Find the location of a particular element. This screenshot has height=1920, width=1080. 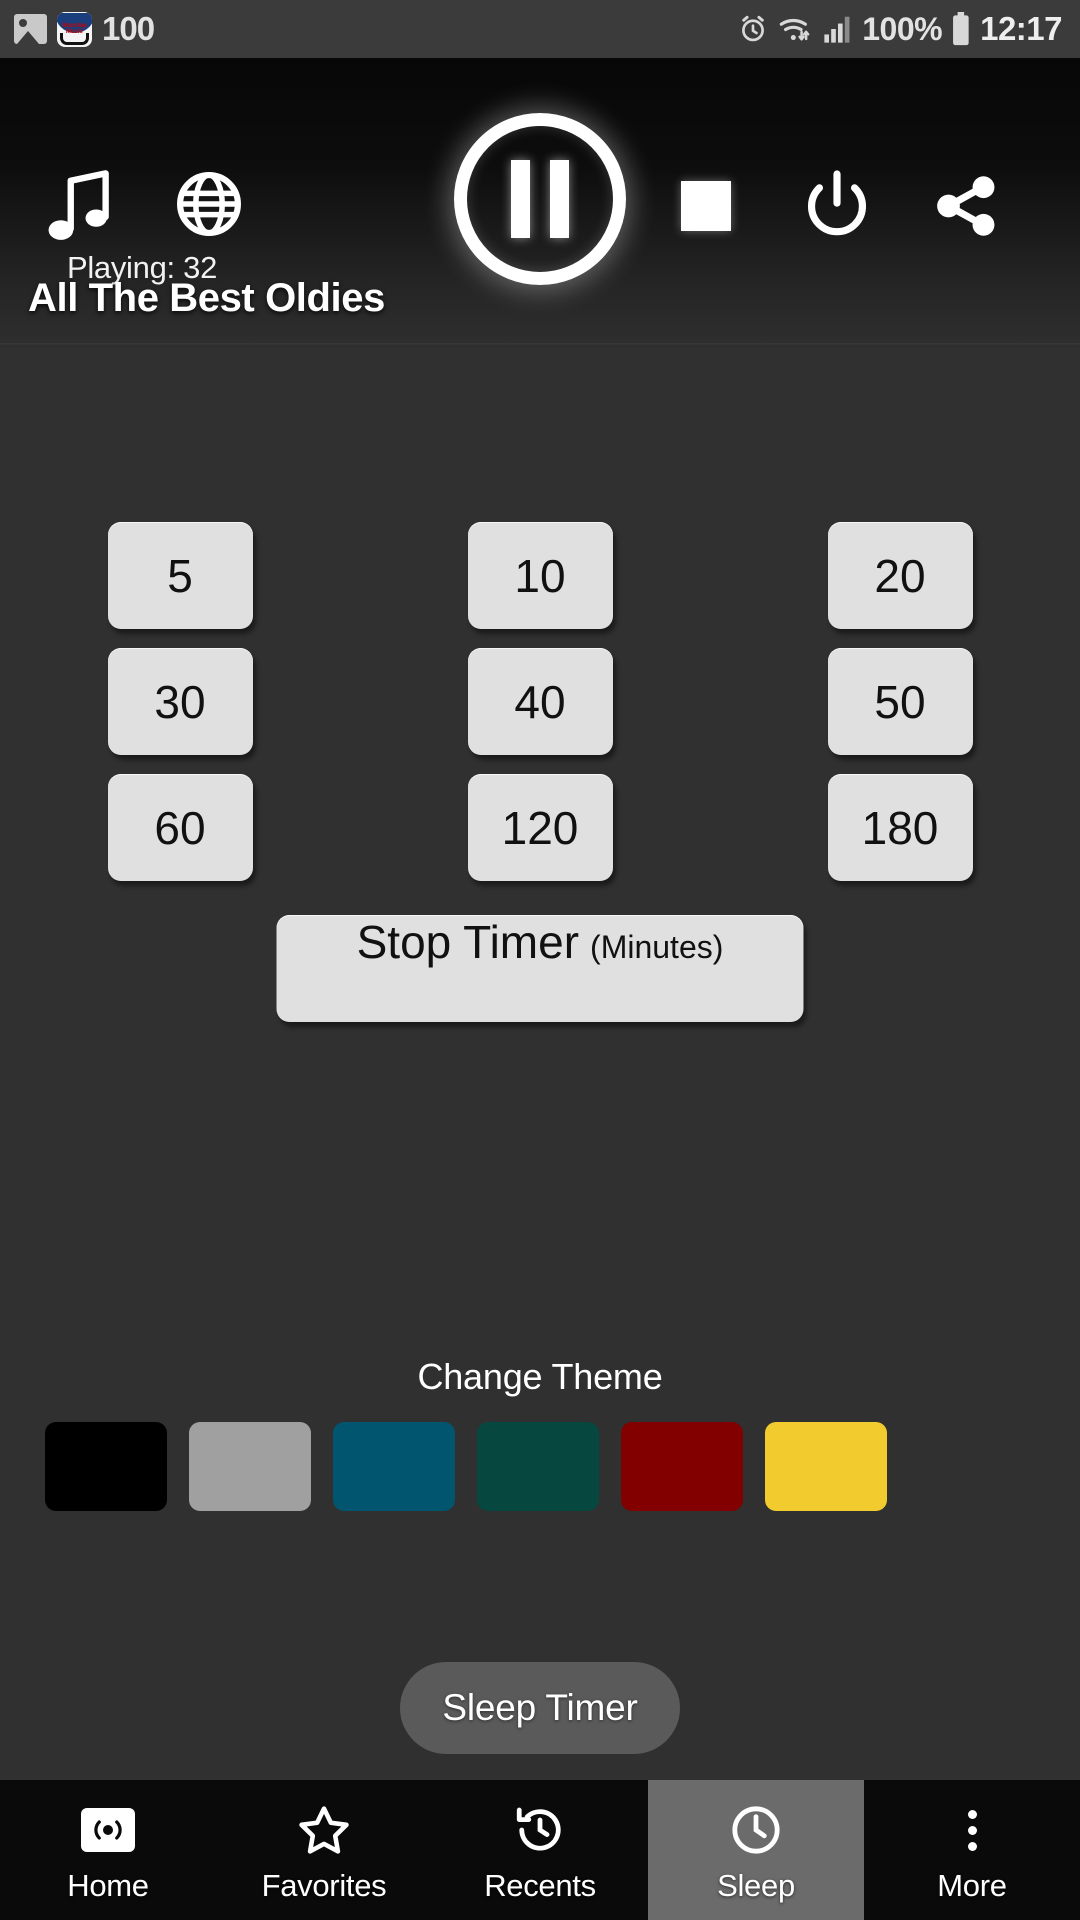

player-controls: Playing: 32 is located at coordinates (540, 199).